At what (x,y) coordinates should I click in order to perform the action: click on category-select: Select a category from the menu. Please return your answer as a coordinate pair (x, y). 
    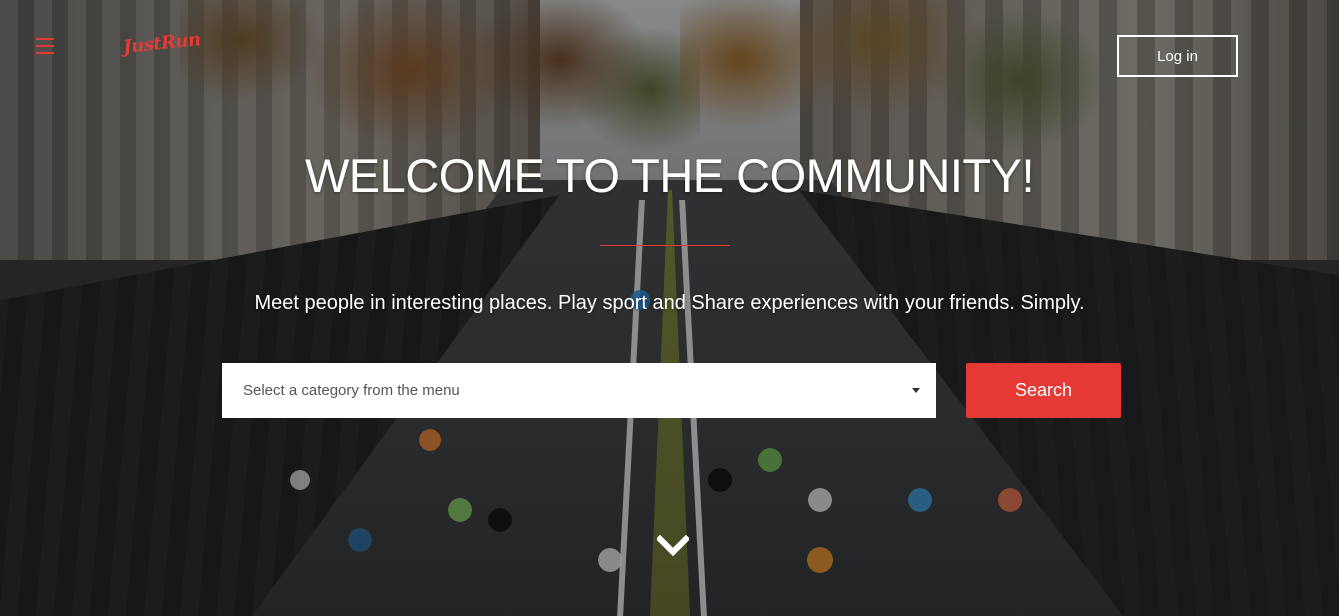
    Looking at the image, I should click on (579, 390).